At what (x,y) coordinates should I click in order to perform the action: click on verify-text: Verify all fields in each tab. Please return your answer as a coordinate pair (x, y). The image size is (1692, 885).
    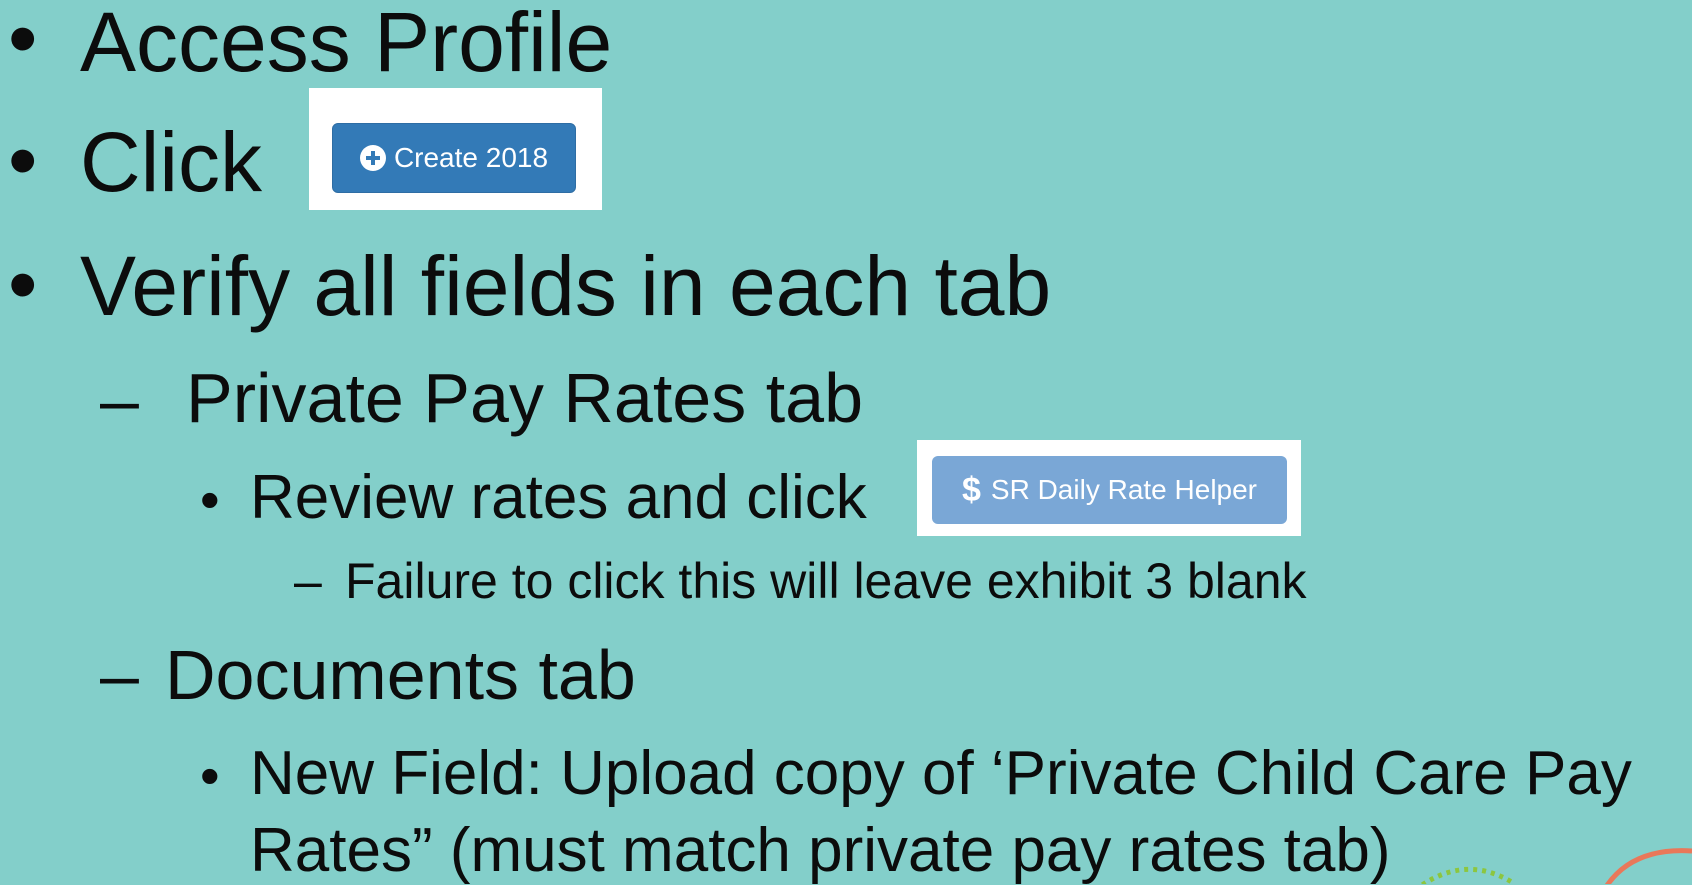
    Looking at the image, I should click on (566, 286).